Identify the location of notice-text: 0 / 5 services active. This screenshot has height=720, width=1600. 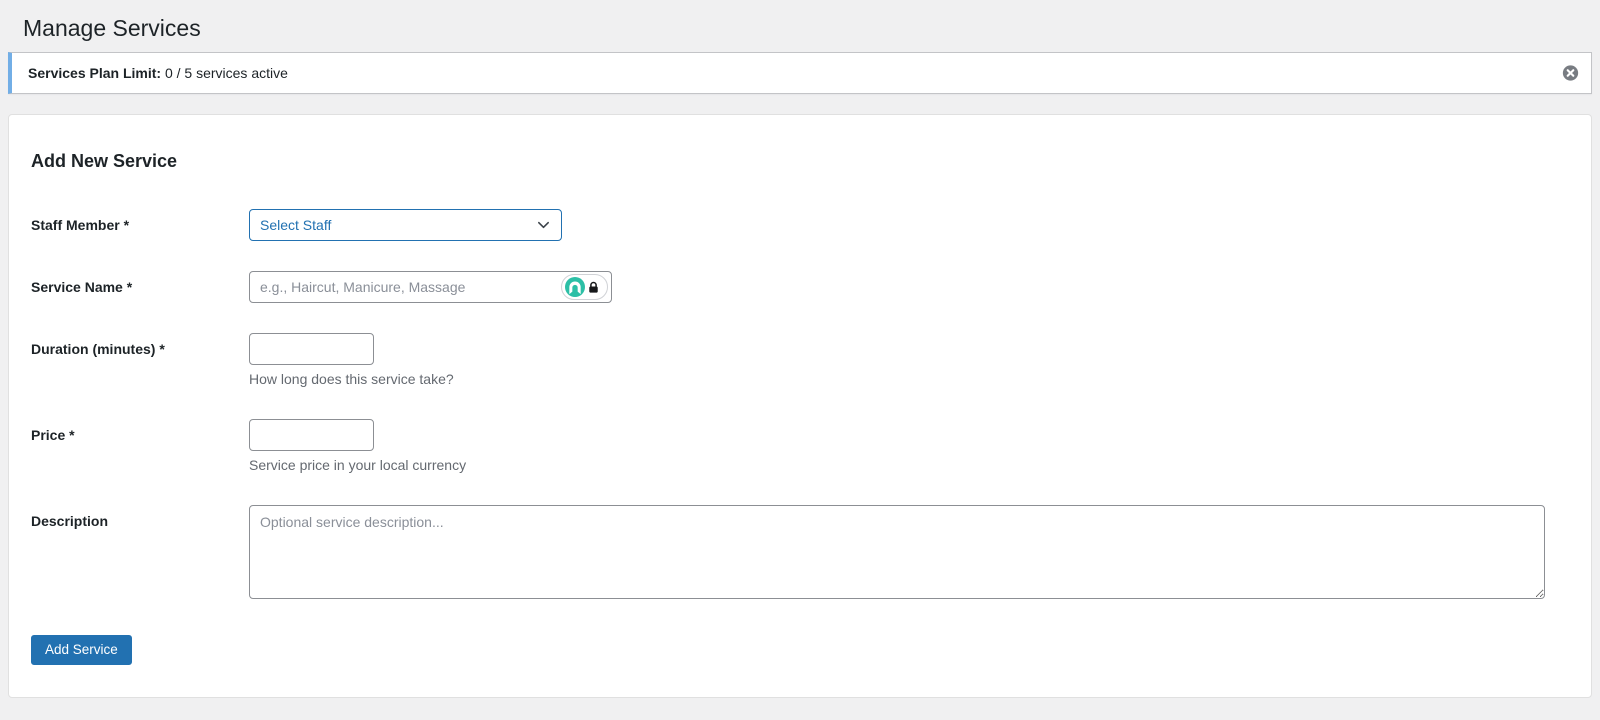
(224, 73).